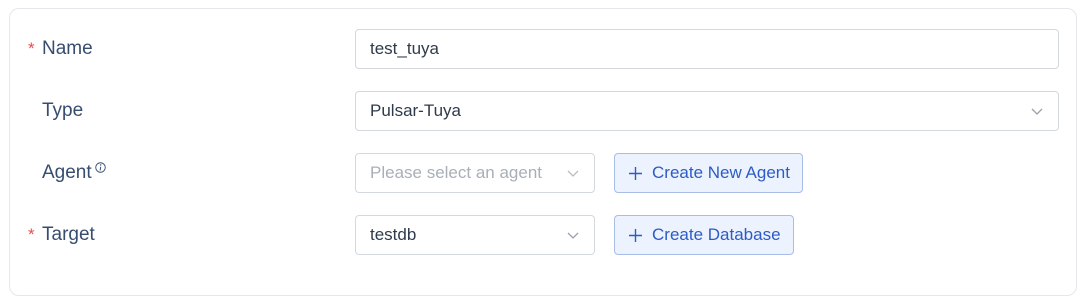 Image resolution: width=1091 pixels, height=305 pixels. What do you see at coordinates (456, 172) in the screenshot?
I see `agent-select-placeholder: Please select an agent` at bounding box center [456, 172].